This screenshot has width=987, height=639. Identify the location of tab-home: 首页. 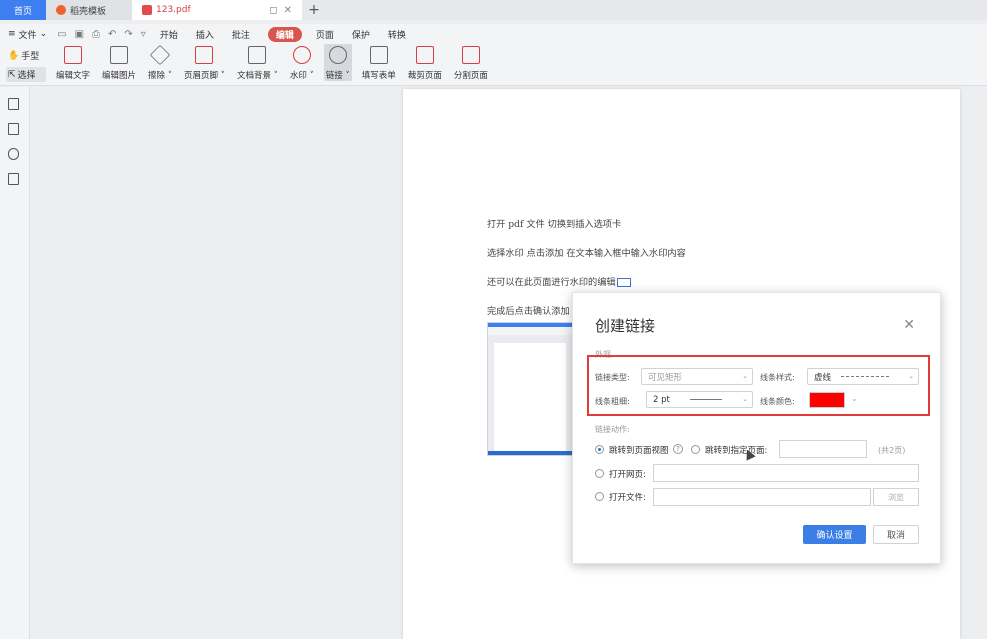
(23, 10).